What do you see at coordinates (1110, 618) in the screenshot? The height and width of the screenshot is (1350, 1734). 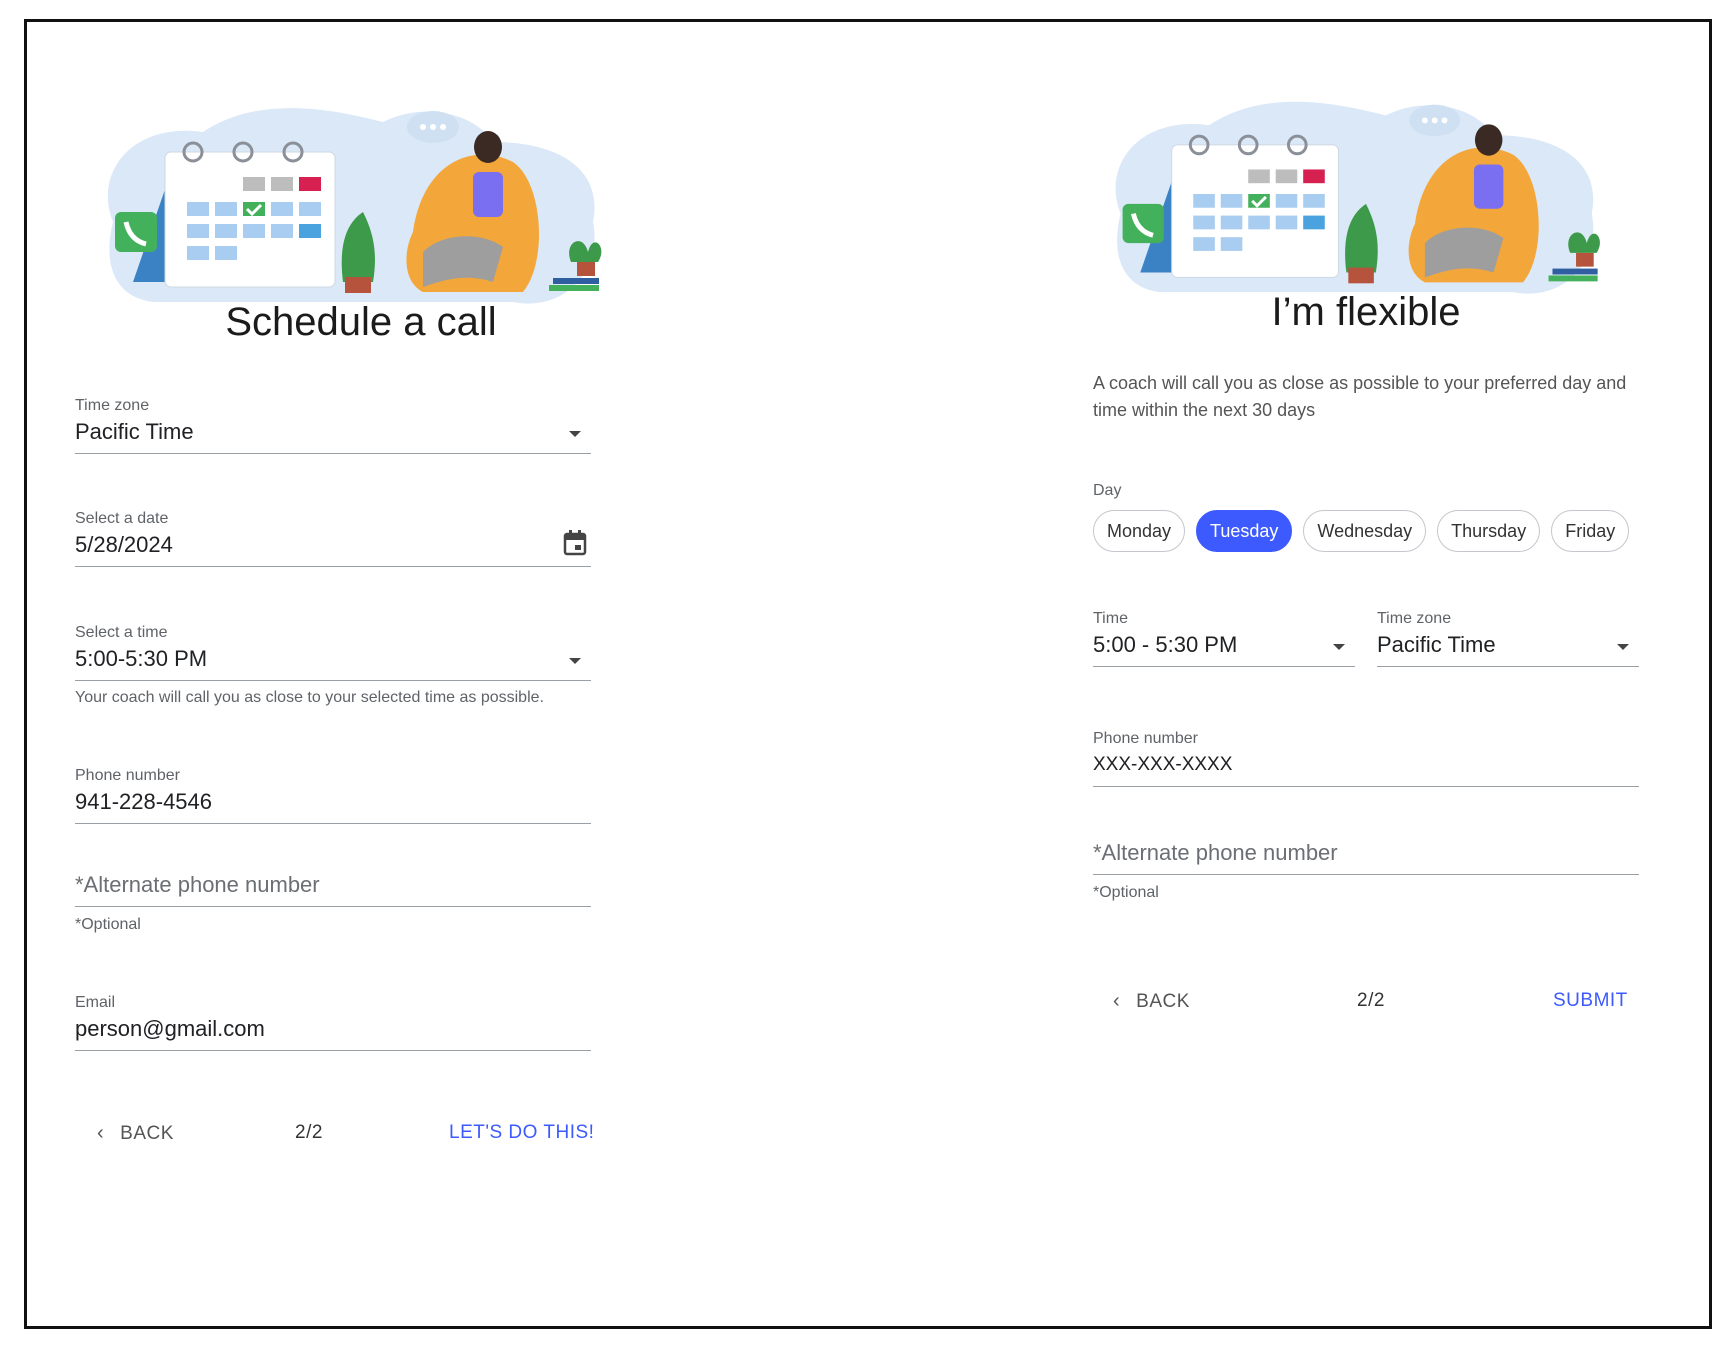 I see `time-label: Time` at bounding box center [1110, 618].